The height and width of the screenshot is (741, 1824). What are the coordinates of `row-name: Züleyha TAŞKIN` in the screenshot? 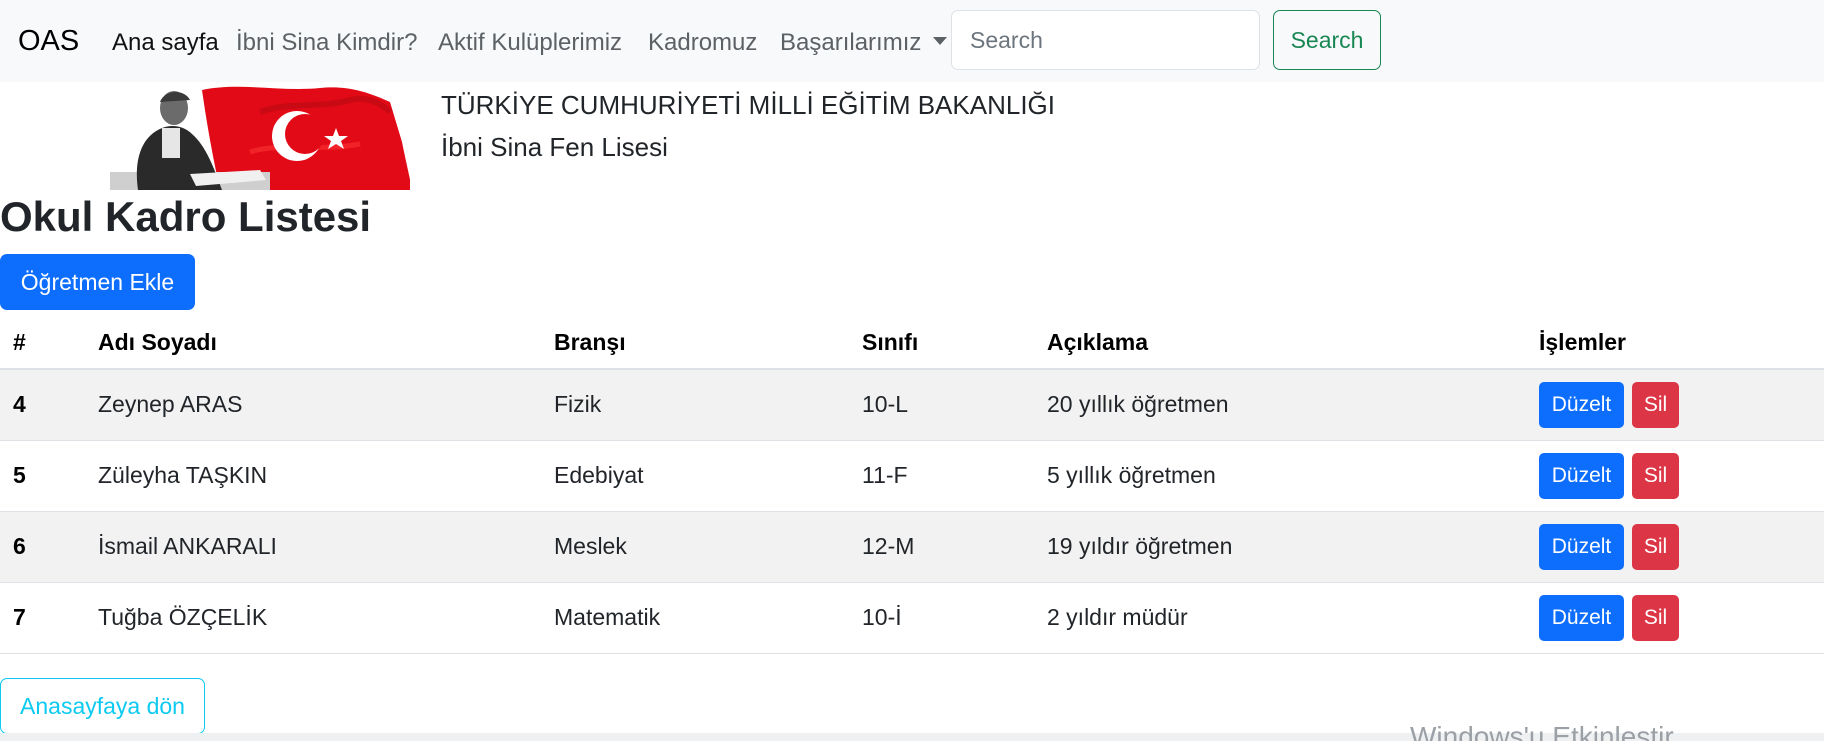 It's located at (183, 475).